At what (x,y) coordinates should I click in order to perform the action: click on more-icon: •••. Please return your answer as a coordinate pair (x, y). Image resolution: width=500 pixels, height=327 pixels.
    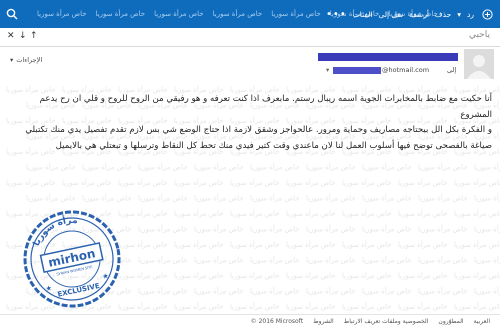
    Looking at the image, I should click on (336, 14).